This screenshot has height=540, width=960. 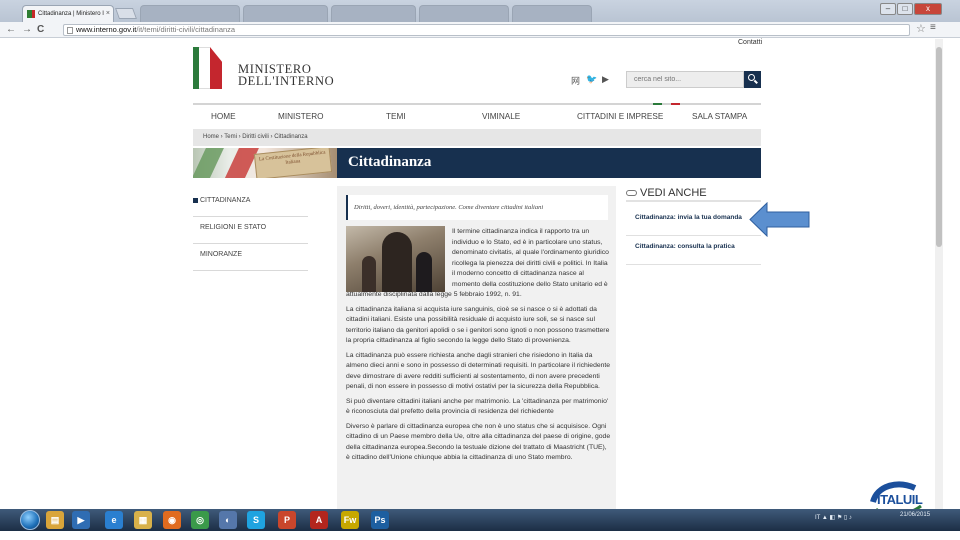 I want to click on app-taskbar-icon: ◐, so click(x=228, y=520).